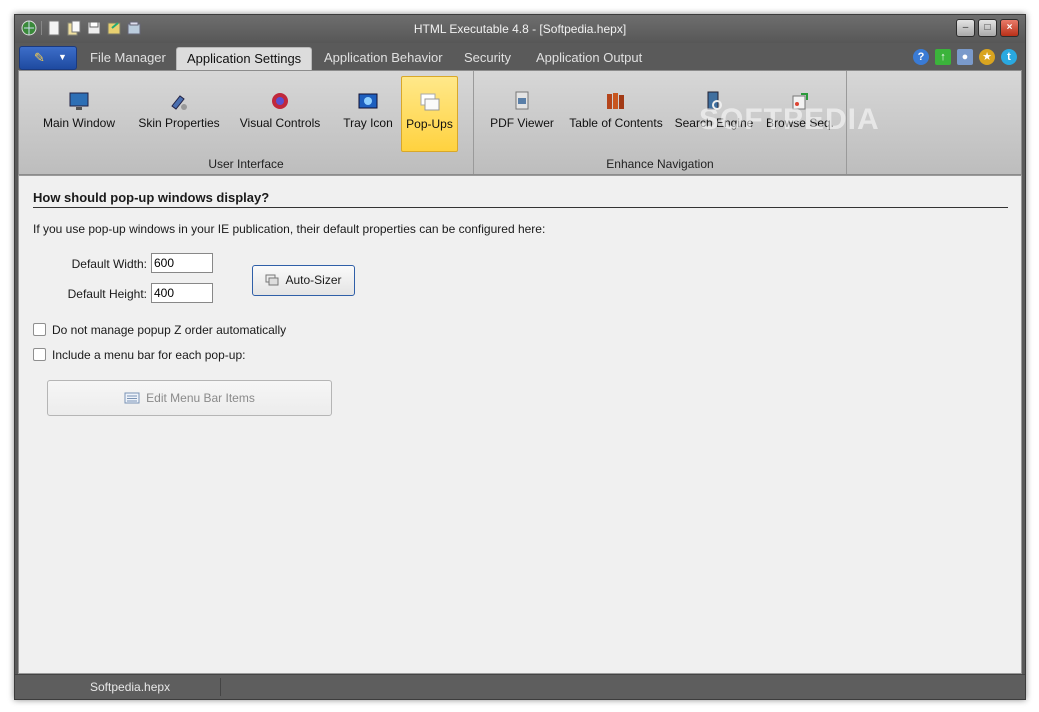 The height and width of the screenshot is (712, 1039). I want to click on tab-security: Security, so click(487, 58).